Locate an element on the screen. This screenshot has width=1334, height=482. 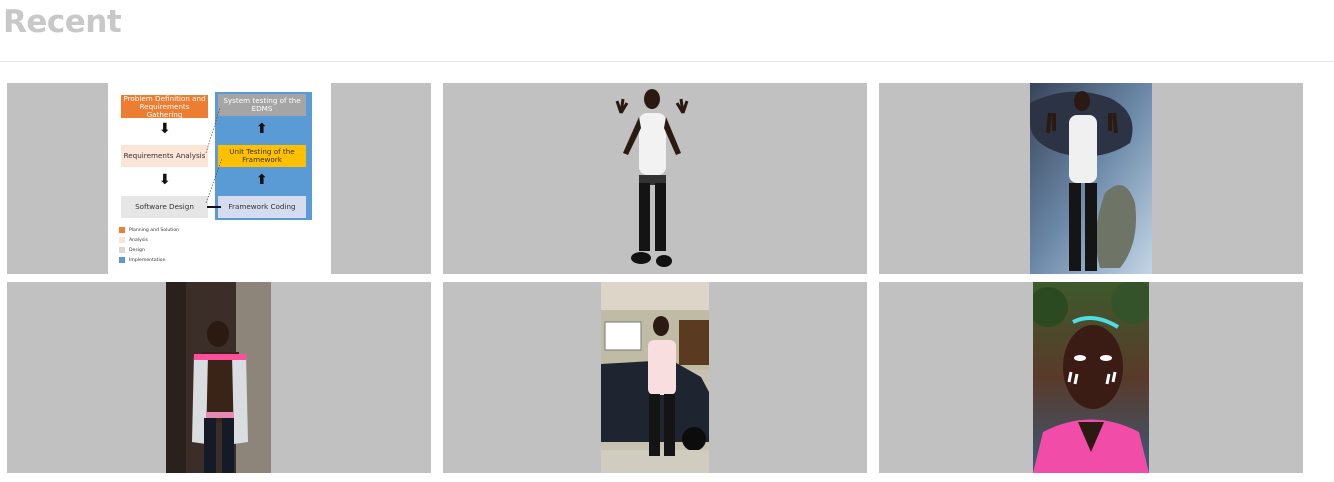
legend-item: Analysis is located at coordinates (133, 240).